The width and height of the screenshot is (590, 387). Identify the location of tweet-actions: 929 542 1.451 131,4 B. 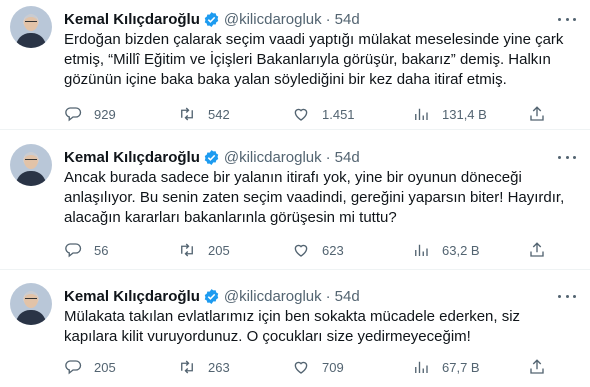
(302, 114).